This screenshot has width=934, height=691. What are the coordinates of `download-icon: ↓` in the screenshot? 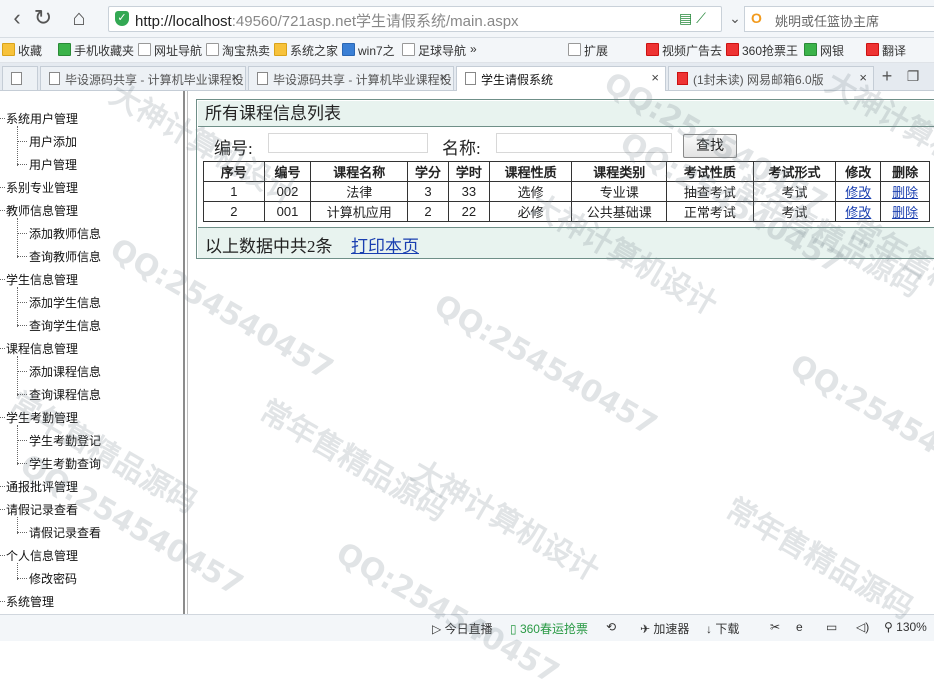 It's located at (709, 629).